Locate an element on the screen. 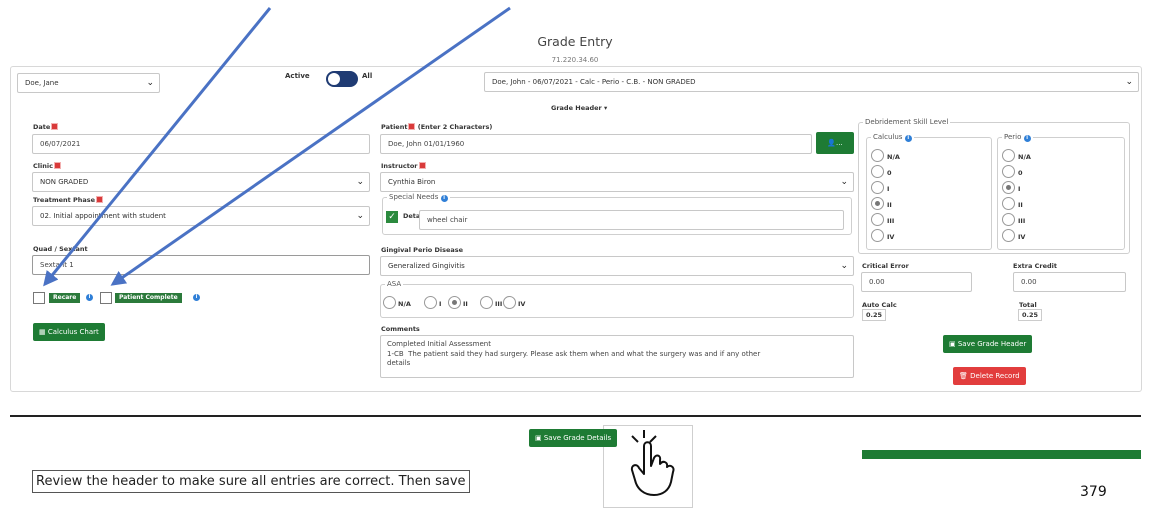 The height and width of the screenshot is (508, 1150). arrow-to-recare is located at coordinates (157, 147).